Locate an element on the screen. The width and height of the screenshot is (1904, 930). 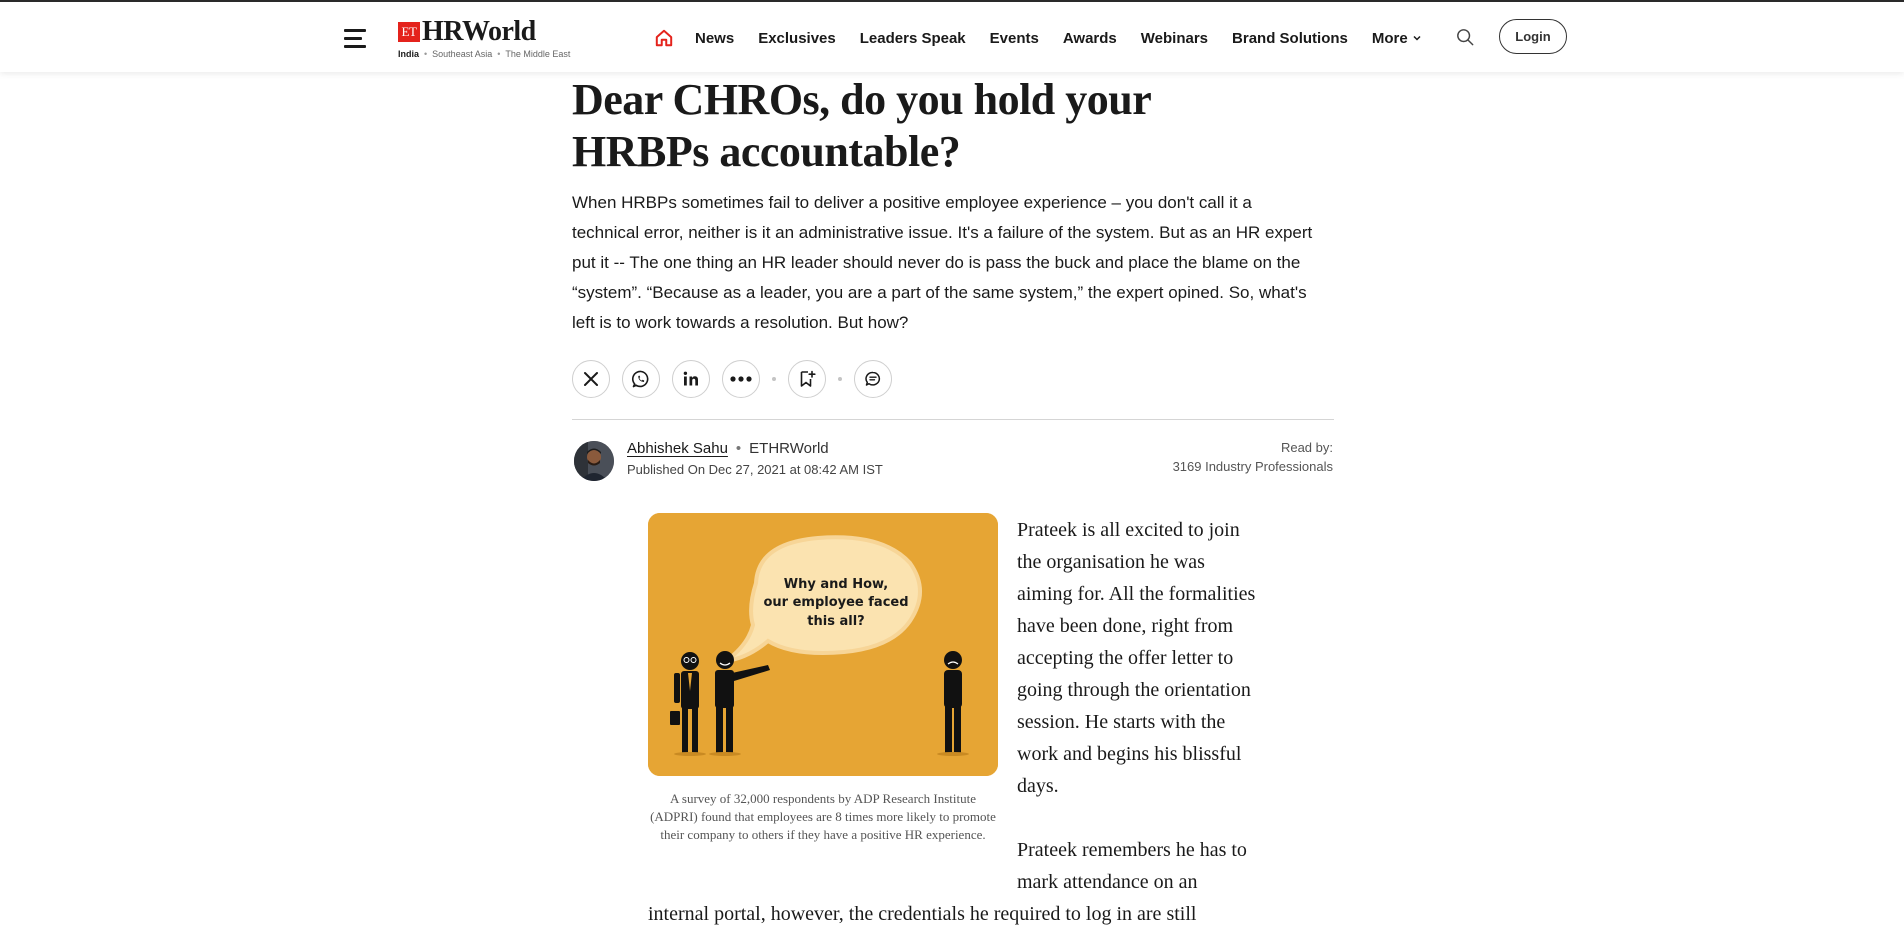
region-southeast-asia: Southeast Asia is located at coordinates (462, 54).